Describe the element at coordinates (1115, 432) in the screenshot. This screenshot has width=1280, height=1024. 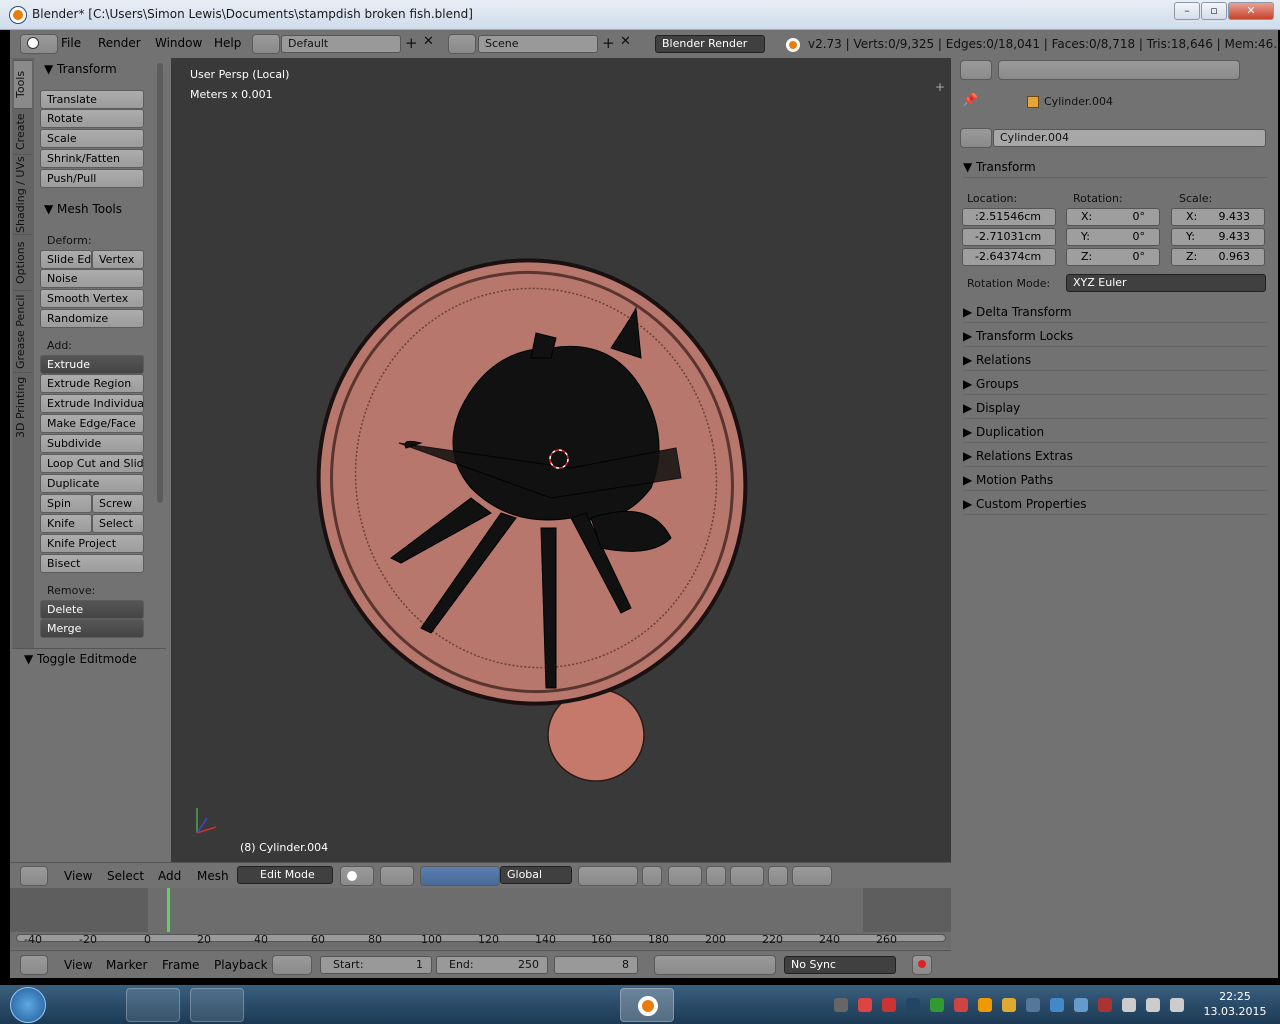
I see `duplication-panel: ▶ Duplication` at that location.